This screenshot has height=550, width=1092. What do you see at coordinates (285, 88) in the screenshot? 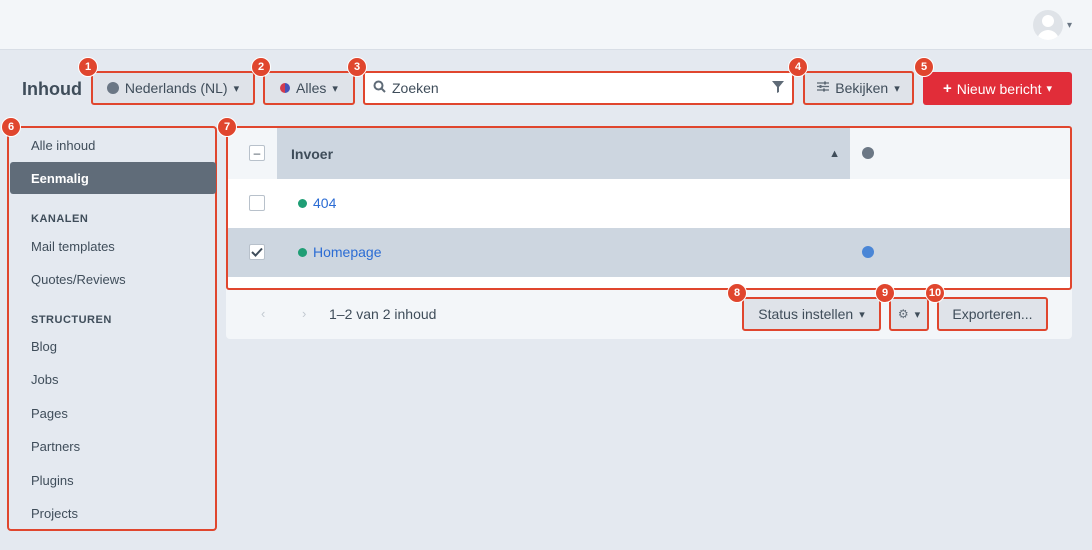
I see `status-dot-icon` at bounding box center [285, 88].